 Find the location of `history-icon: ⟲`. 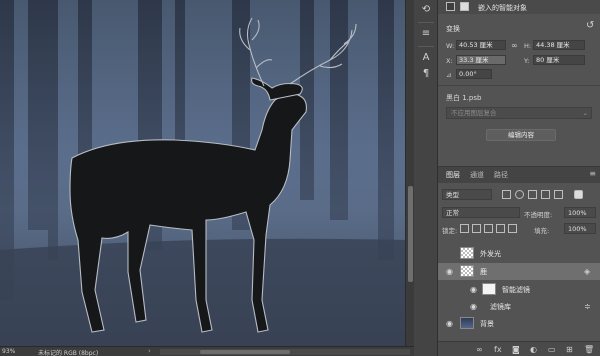

history-icon: ⟲ is located at coordinates (426, 10).